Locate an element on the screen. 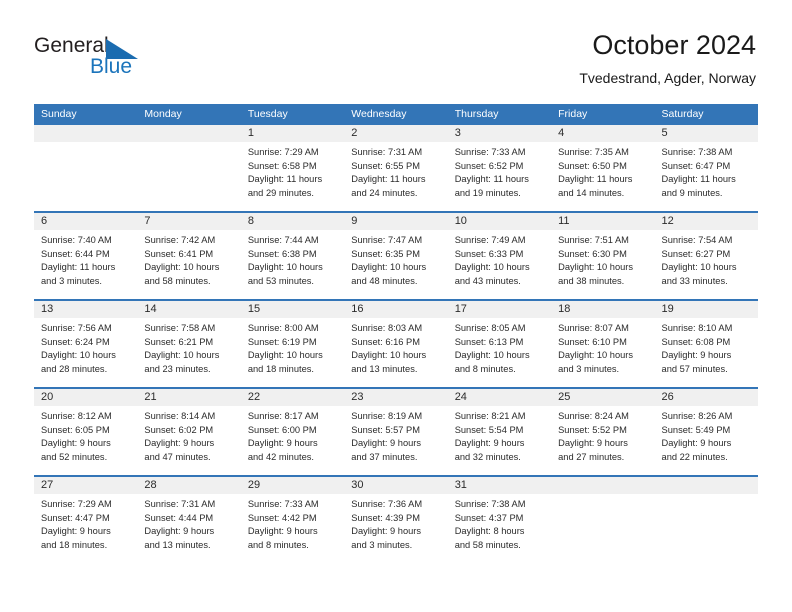 This screenshot has width=792, height=612. day-number: 15 is located at coordinates (292, 309).